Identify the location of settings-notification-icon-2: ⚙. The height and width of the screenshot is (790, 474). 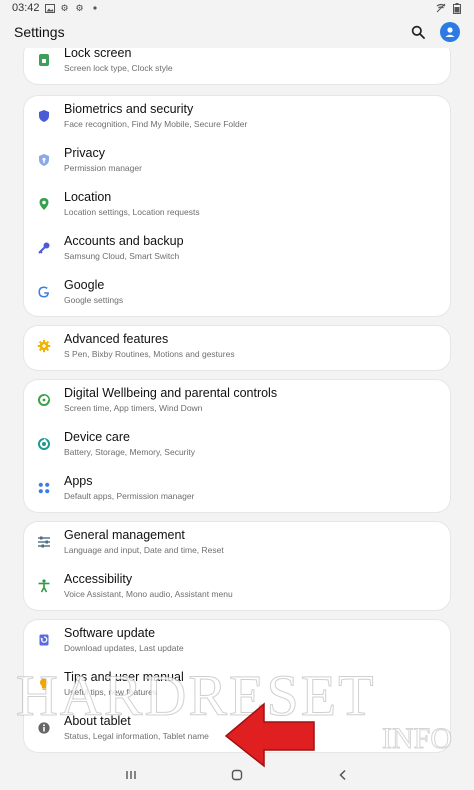
(79, 7).